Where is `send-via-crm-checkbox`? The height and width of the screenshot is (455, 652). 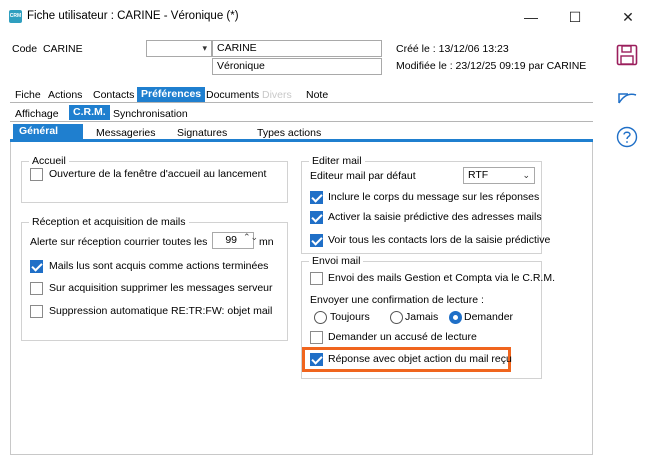 send-via-crm-checkbox is located at coordinates (316, 278).